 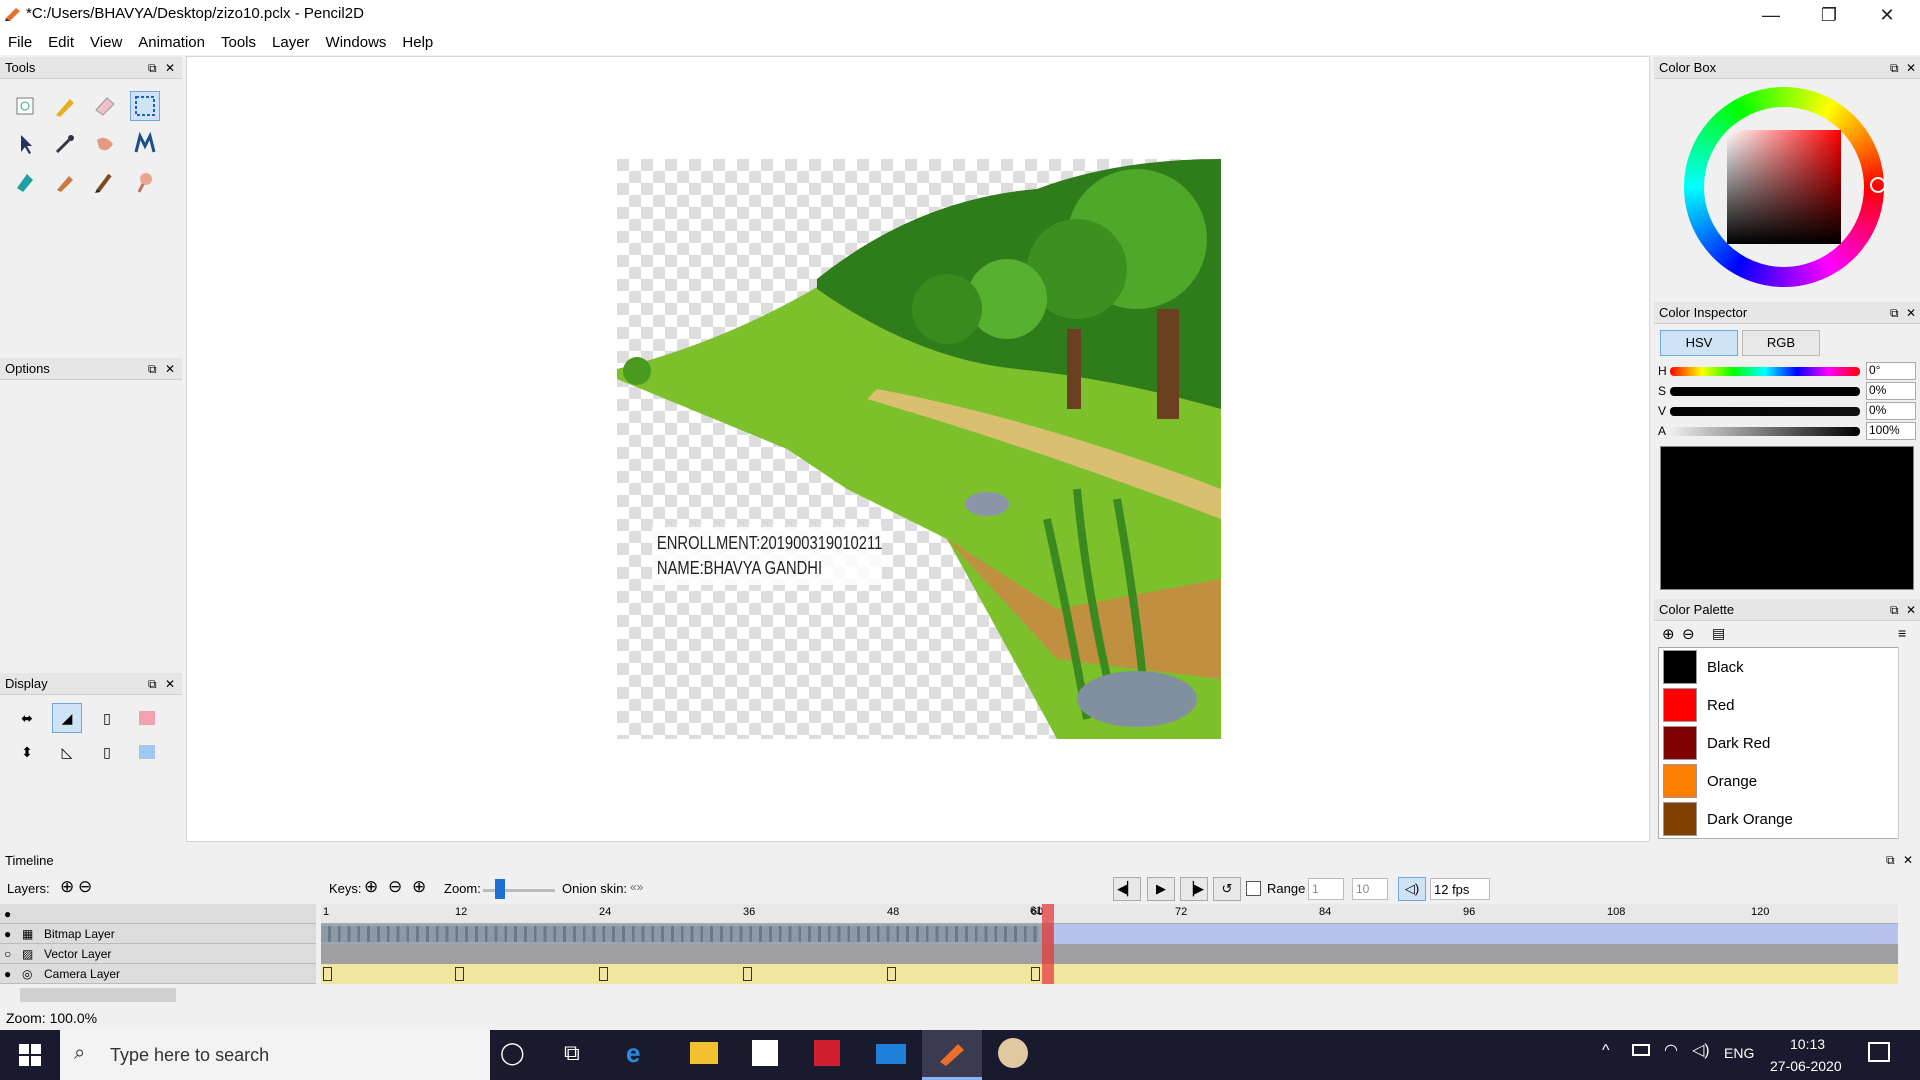 What do you see at coordinates (25, 106) in the screenshot?
I see `clear-icon` at bounding box center [25, 106].